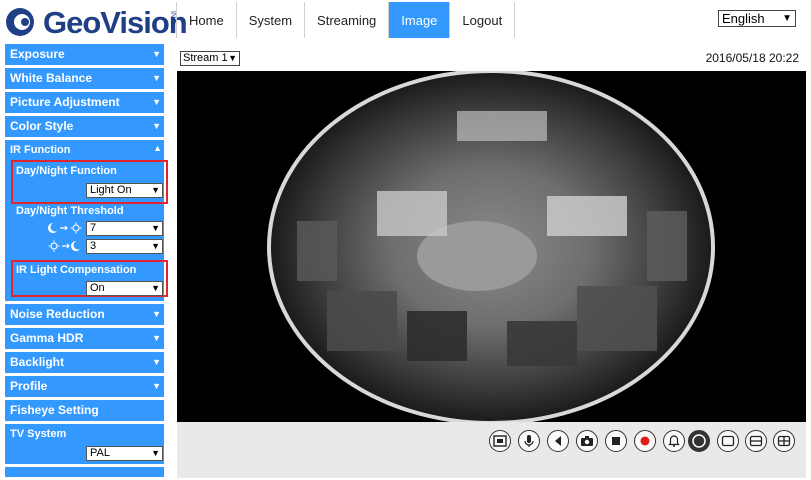 This screenshot has height=480, width=811. I want to click on day-to-night-threshold-value: 3, so click(93, 246).